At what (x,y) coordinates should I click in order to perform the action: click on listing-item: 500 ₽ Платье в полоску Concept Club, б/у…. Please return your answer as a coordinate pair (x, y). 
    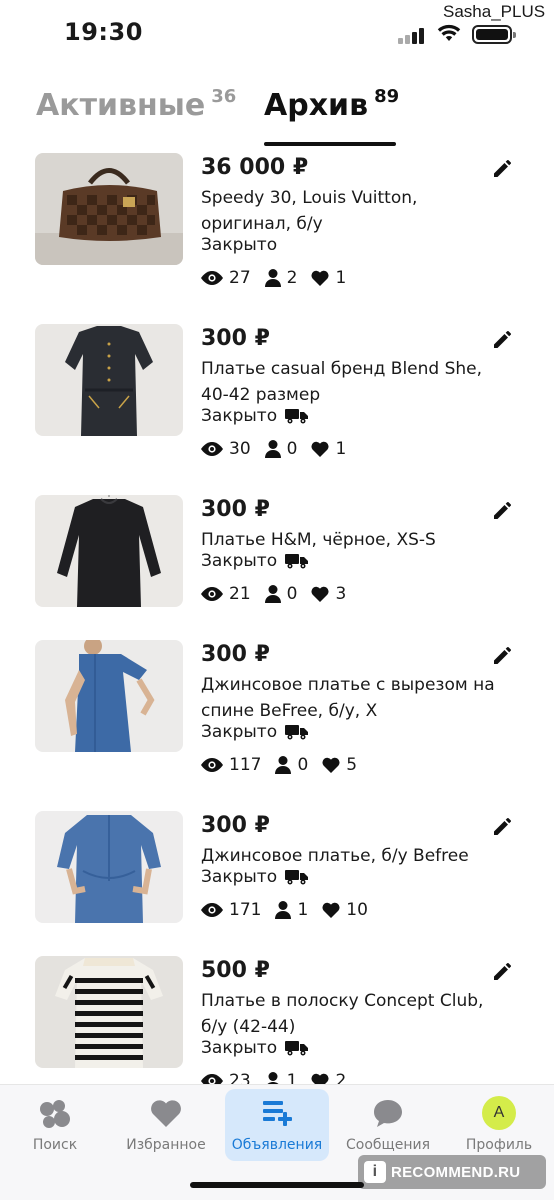
    Looking at the image, I should click on (277, 1020).